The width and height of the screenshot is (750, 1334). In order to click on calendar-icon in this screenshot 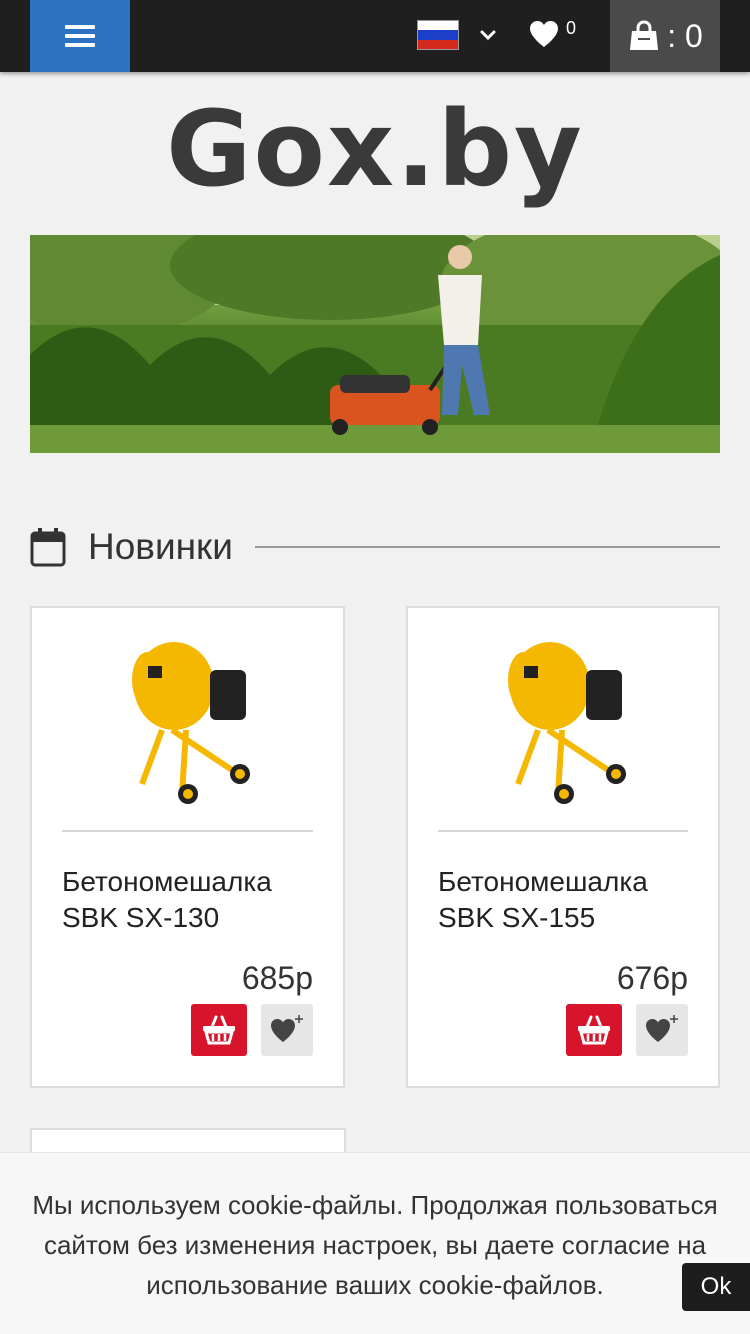, I will do `click(48, 547)`.